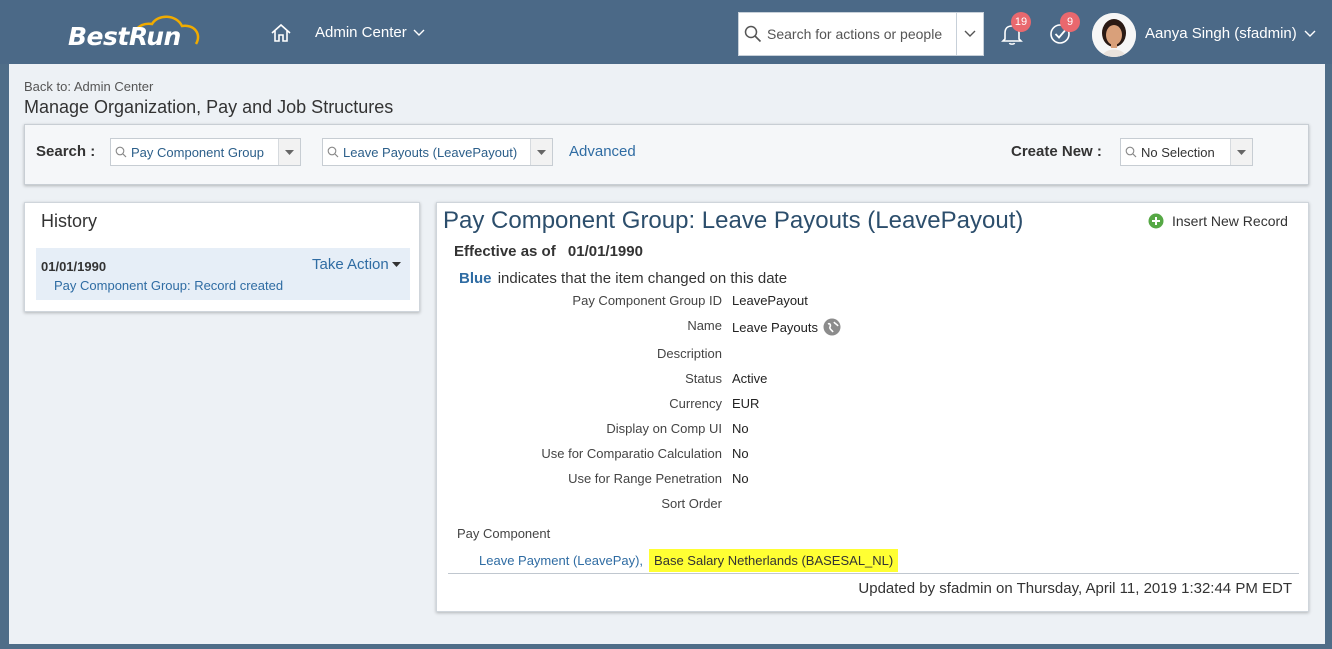  Describe the element at coordinates (704, 325) in the screenshot. I see `field-label: Name` at that location.